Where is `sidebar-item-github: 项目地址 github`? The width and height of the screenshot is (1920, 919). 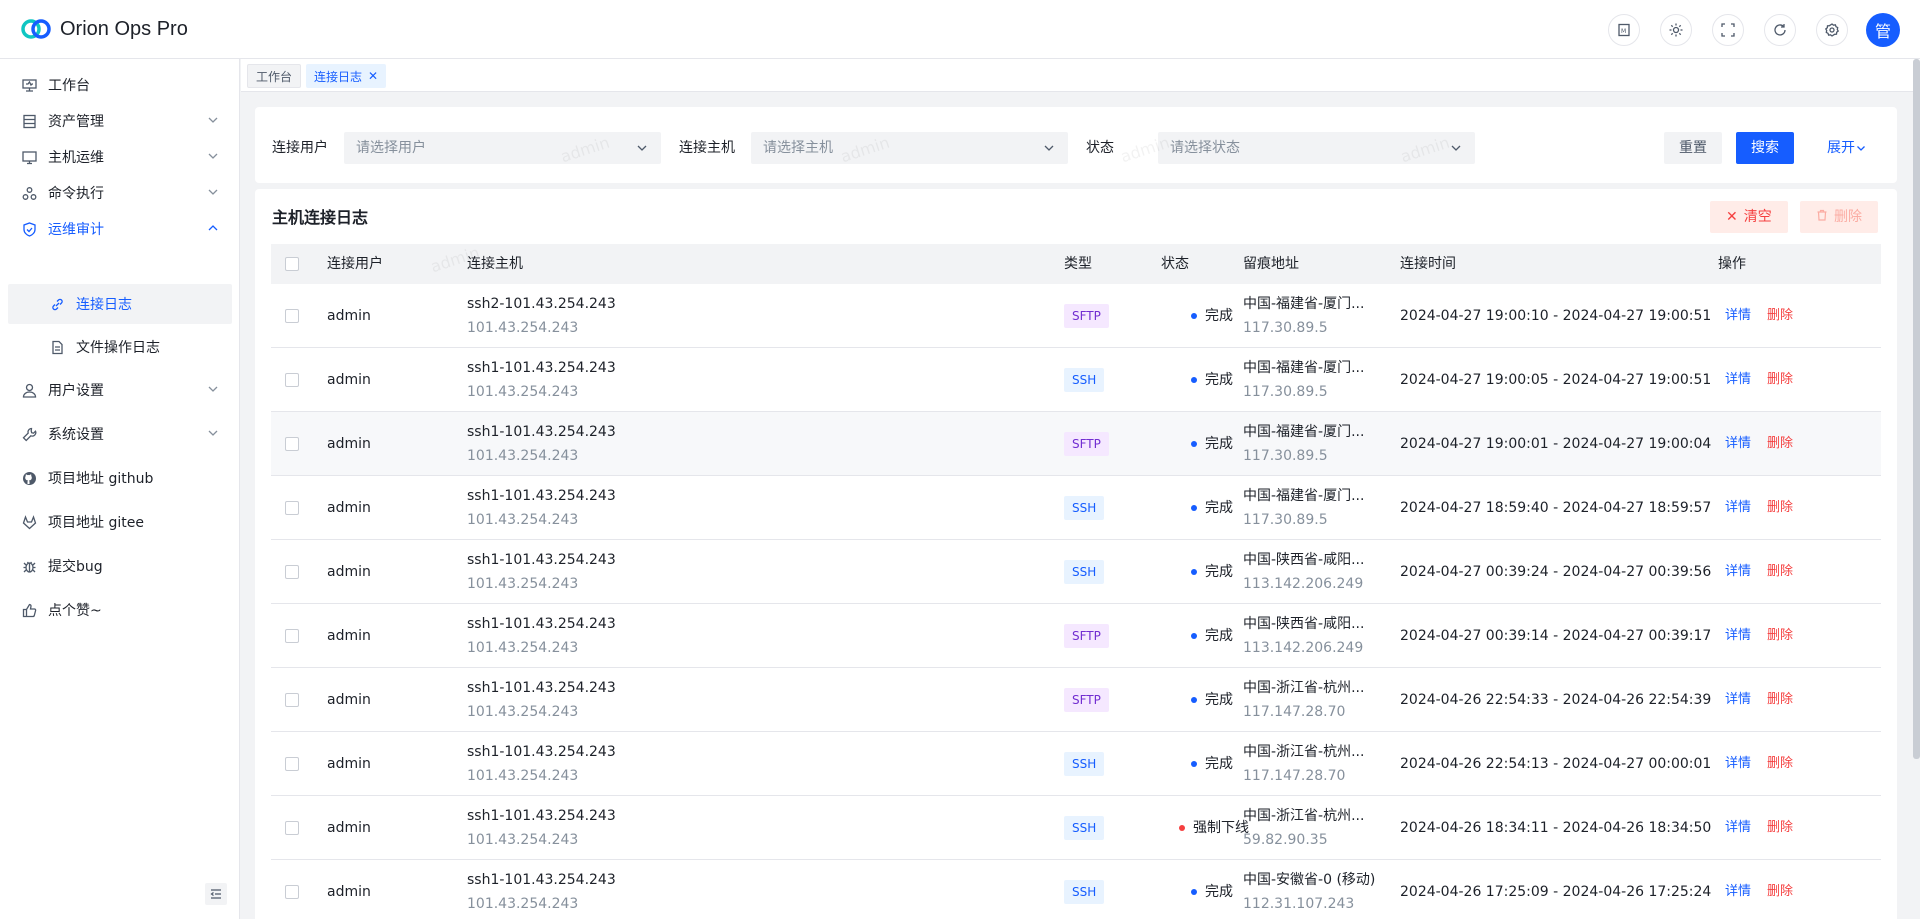
sidebar-item-github: 项目地址 github is located at coordinates (120, 478).